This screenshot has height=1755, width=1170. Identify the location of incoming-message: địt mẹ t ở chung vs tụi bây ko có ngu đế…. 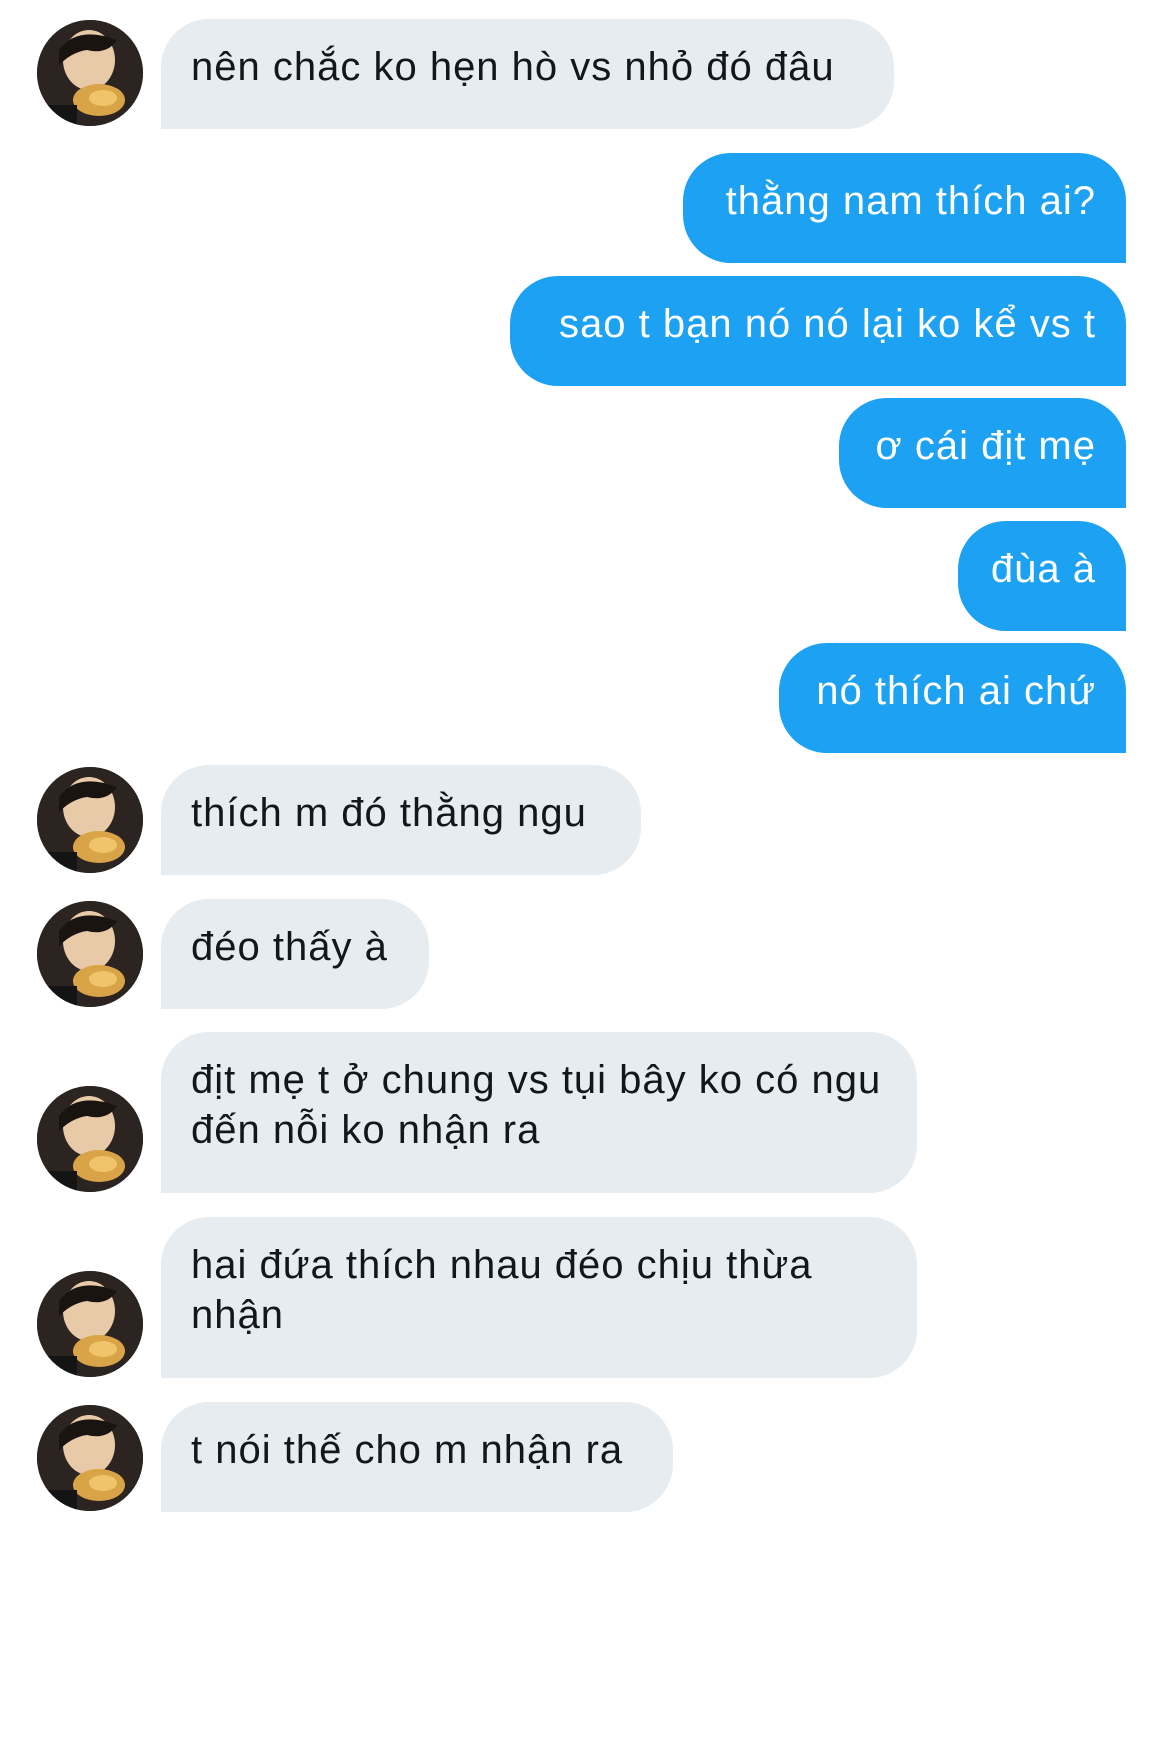
(539, 1112).